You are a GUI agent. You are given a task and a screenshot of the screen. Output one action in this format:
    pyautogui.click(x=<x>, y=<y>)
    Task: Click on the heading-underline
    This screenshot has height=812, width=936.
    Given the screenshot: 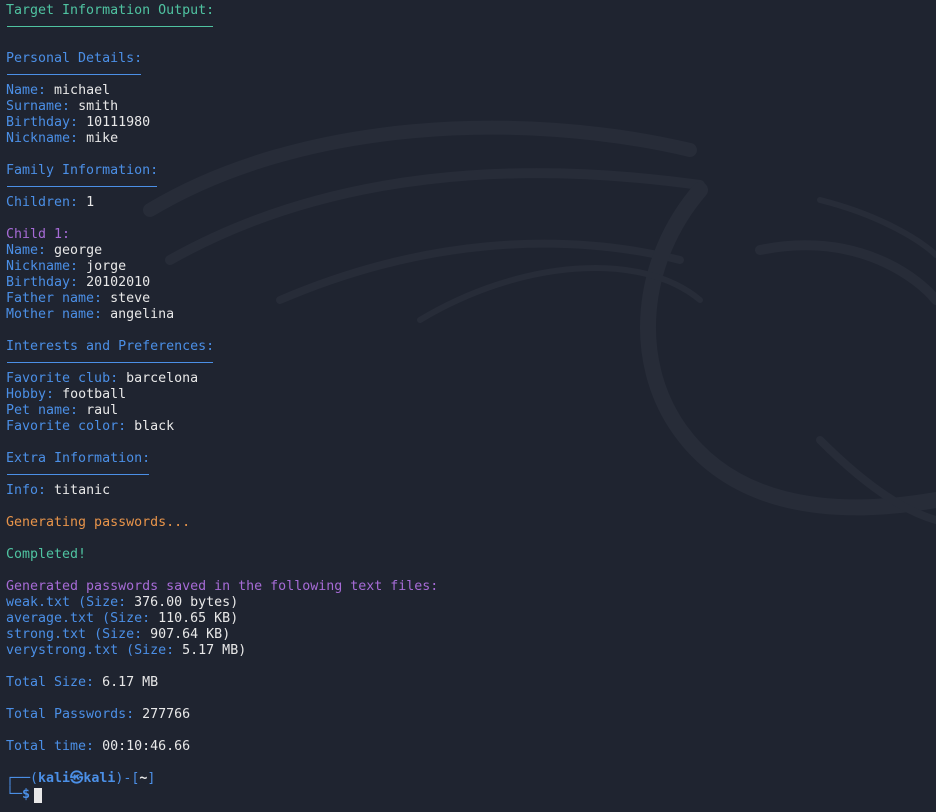 What is the action you would take?
    pyautogui.click(x=468, y=27)
    